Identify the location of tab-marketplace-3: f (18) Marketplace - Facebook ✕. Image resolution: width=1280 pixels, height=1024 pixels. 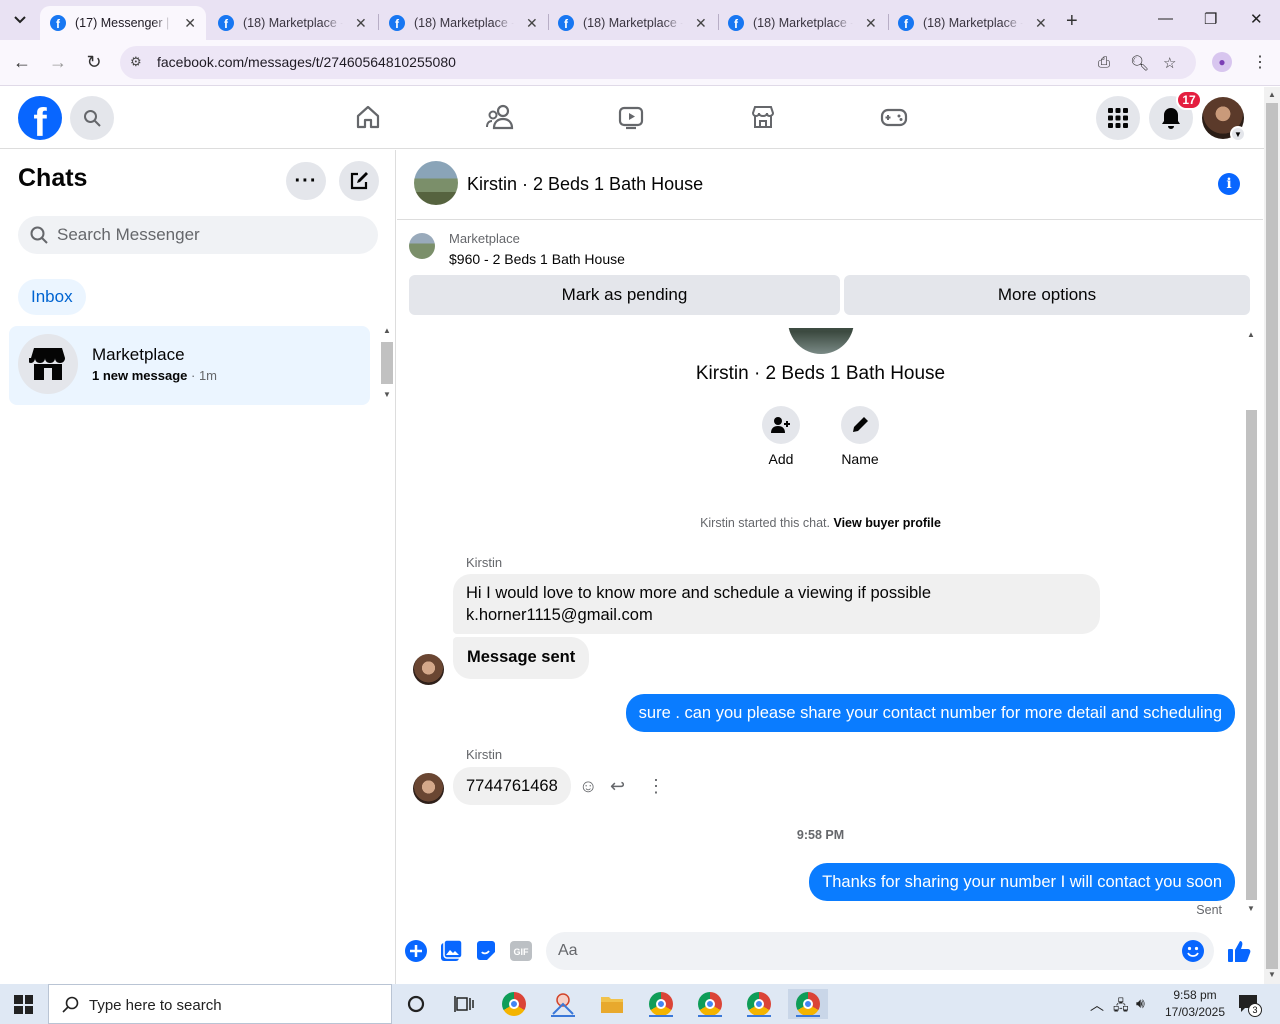
(633, 23).